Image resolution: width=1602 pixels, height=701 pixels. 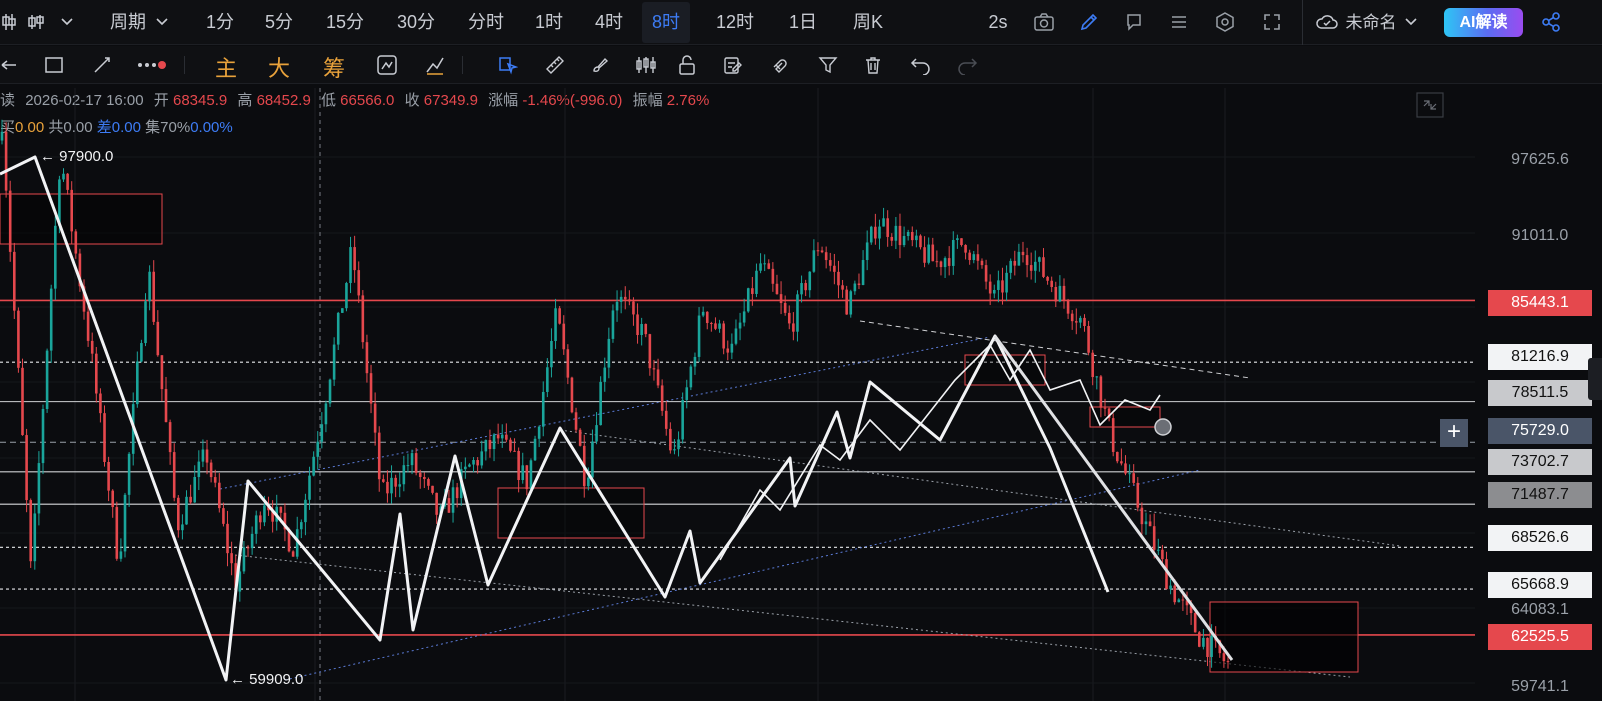 What do you see at coordinates (1540, 235) in the screenshot?
I see `axis-label: 91011.0` at bounding box center [1540, 235].